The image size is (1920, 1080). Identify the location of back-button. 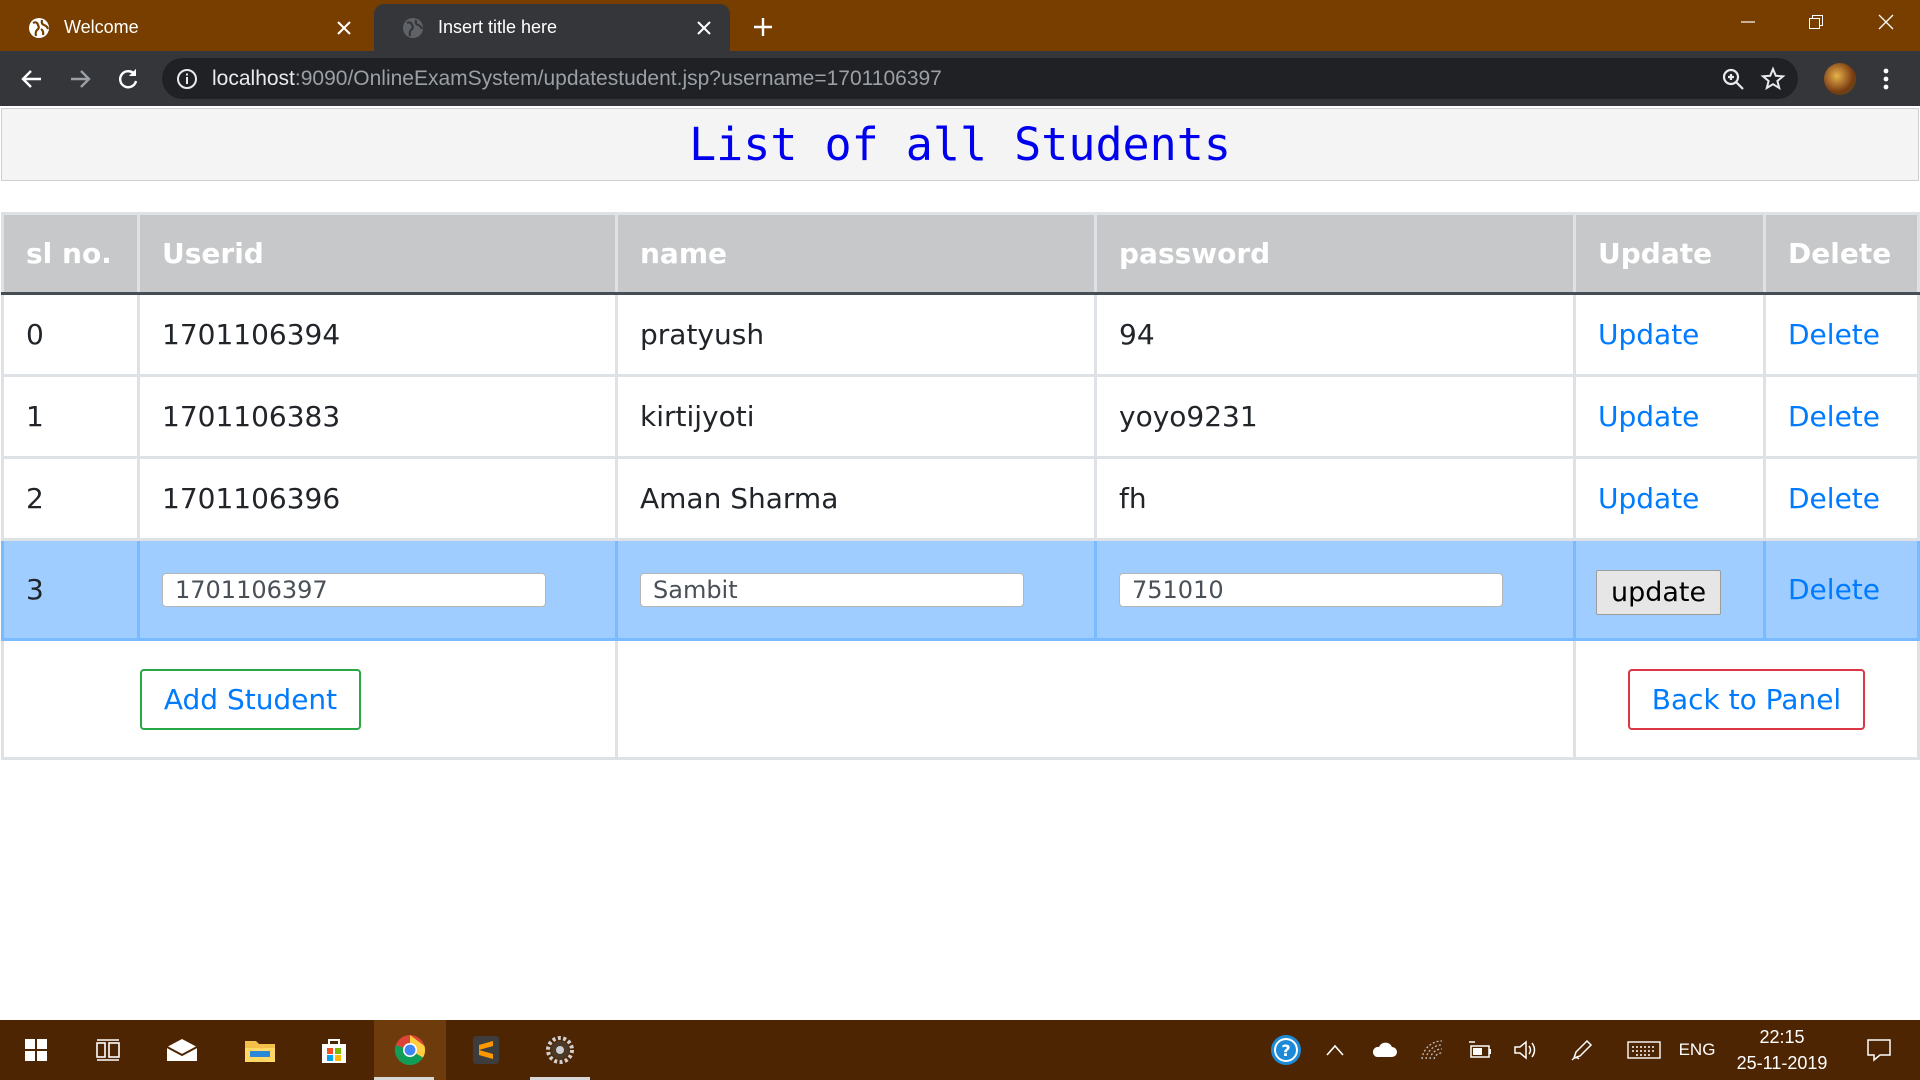
(32, 79).